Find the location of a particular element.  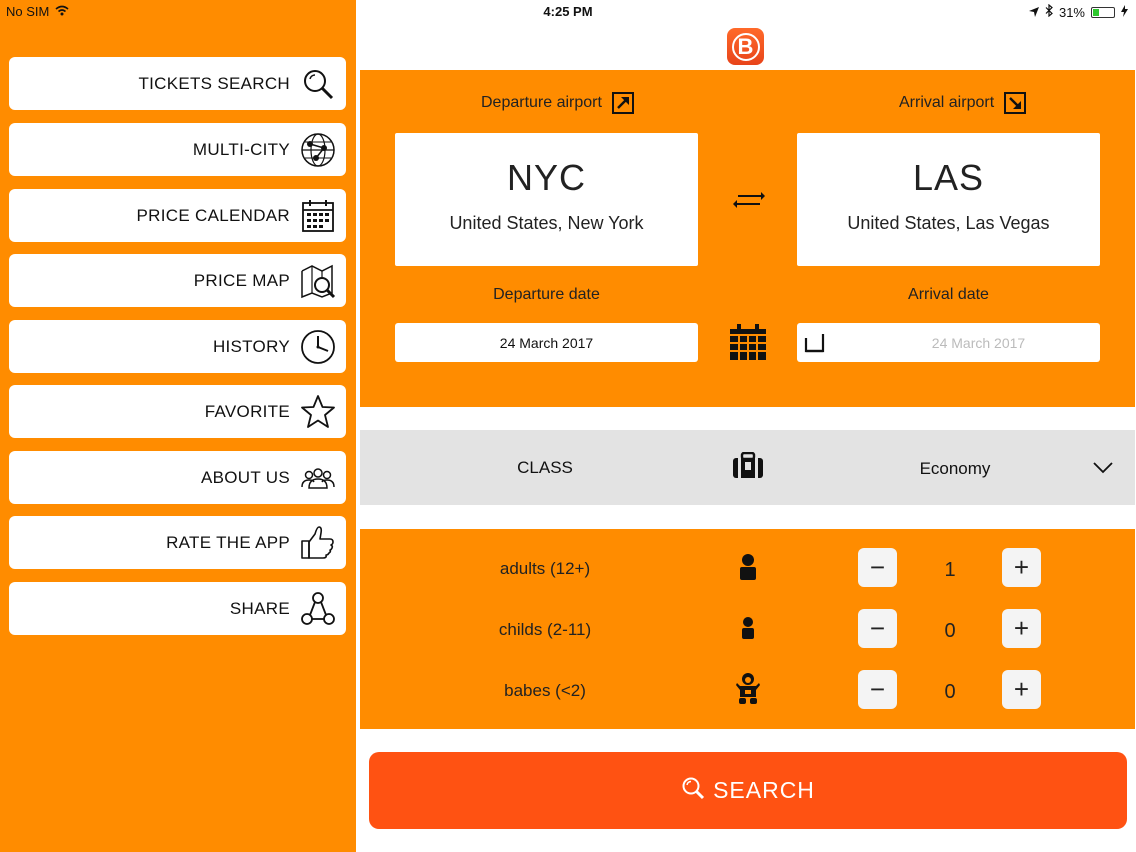

suitcase-icon is located at coordinates (748, 468).